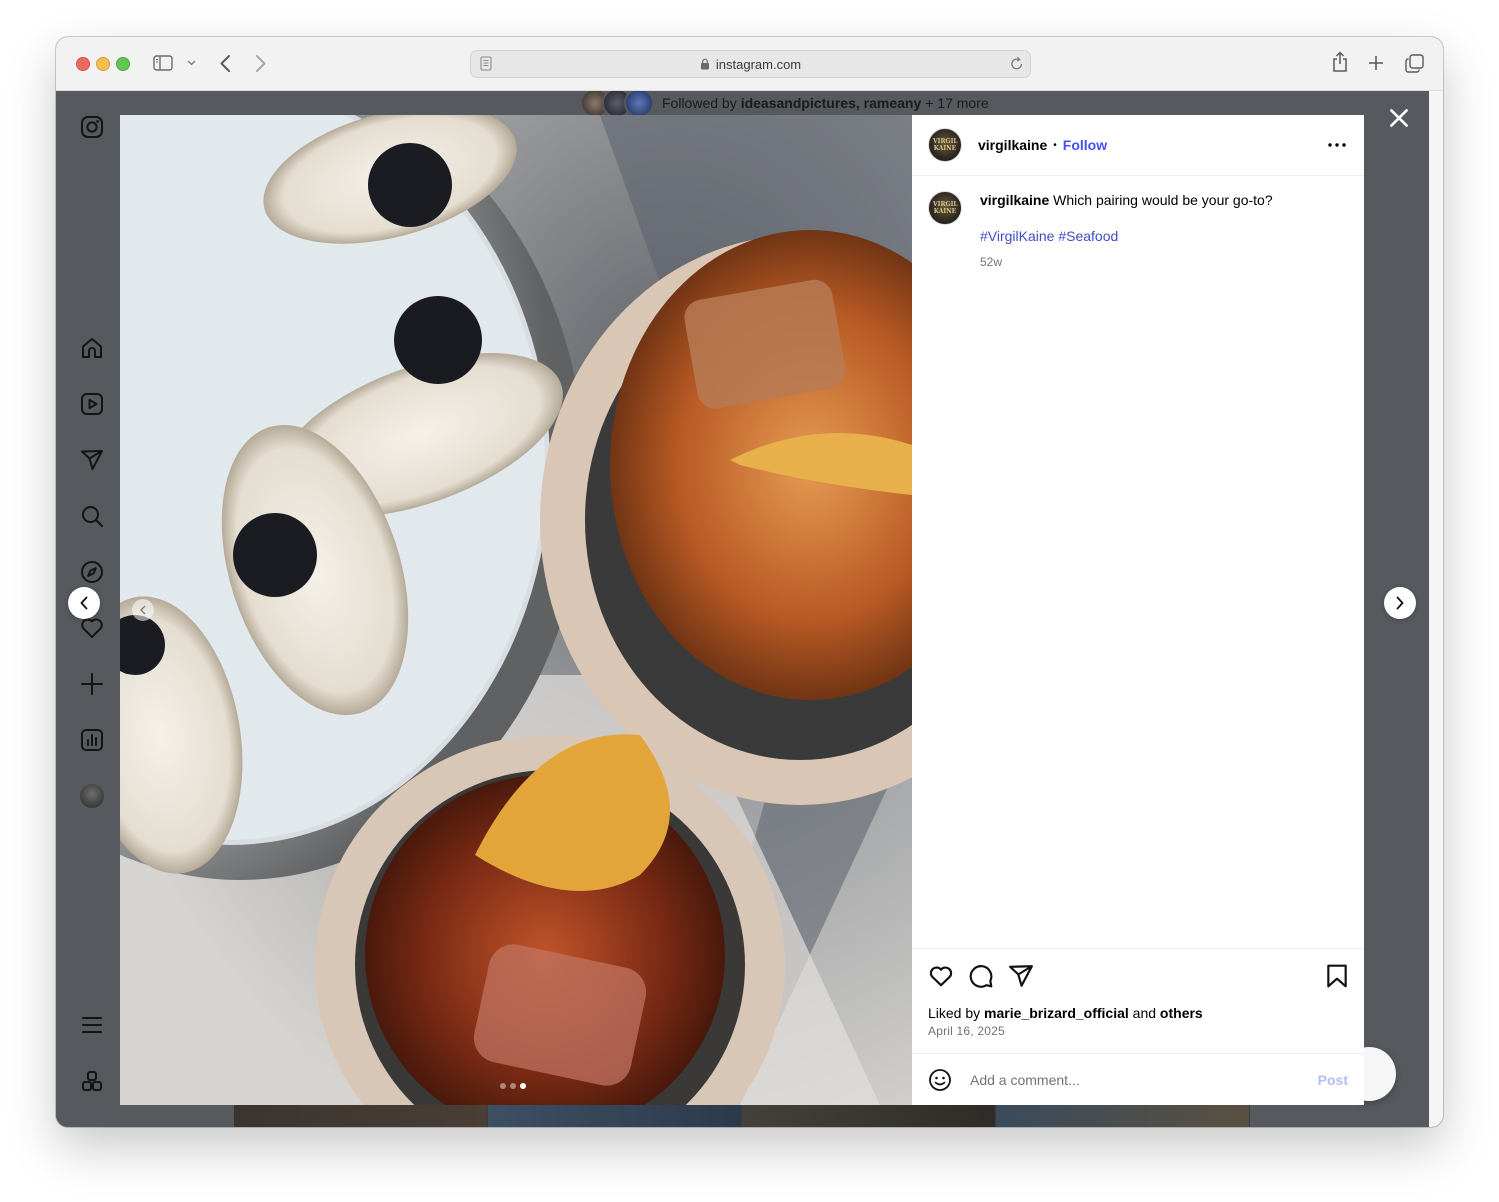  I want to click on instagram-logo-icon, so click(92, 127).